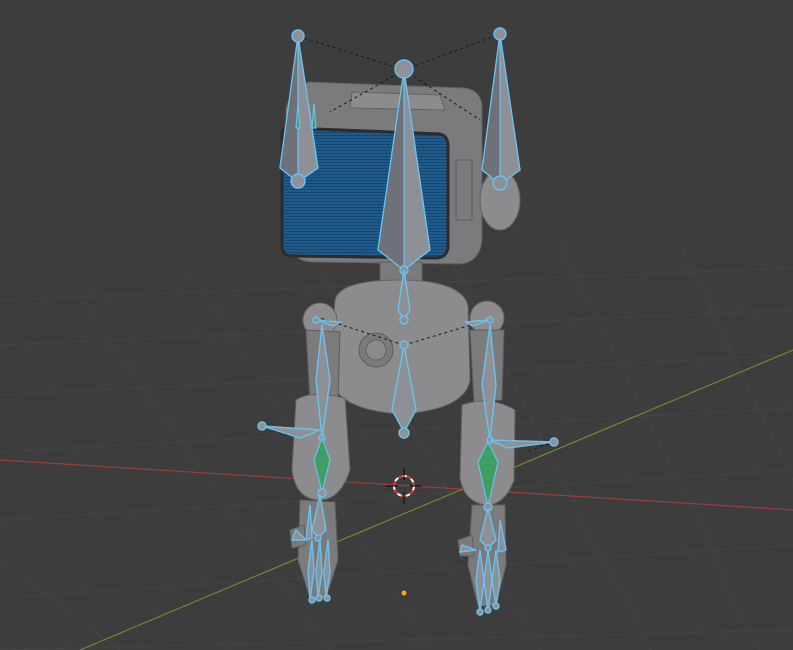 The height and width of the screenshot is (650, 793). I want to click on origin-point-icon, so click(404, 593).